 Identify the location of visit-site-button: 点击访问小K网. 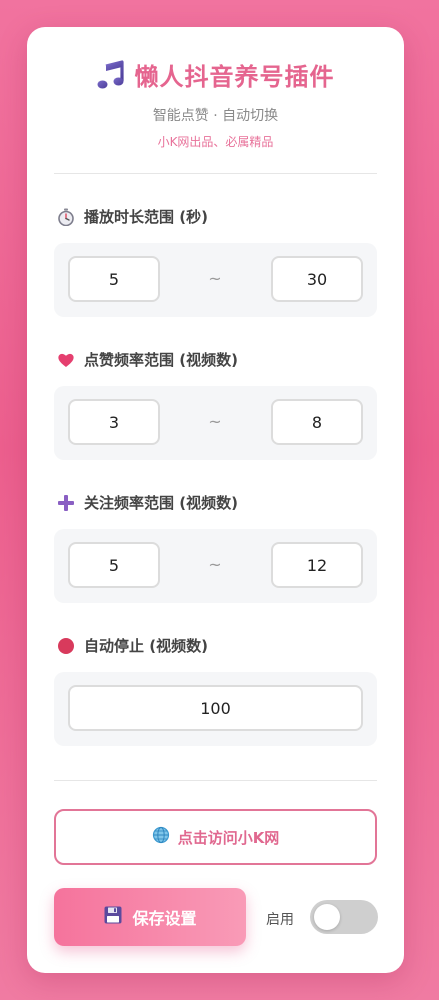
(215, 837).